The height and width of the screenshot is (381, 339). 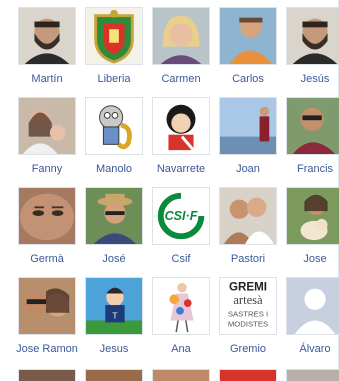 I want to click on svg-text: SASTRES I, so click(x=248, y=314).